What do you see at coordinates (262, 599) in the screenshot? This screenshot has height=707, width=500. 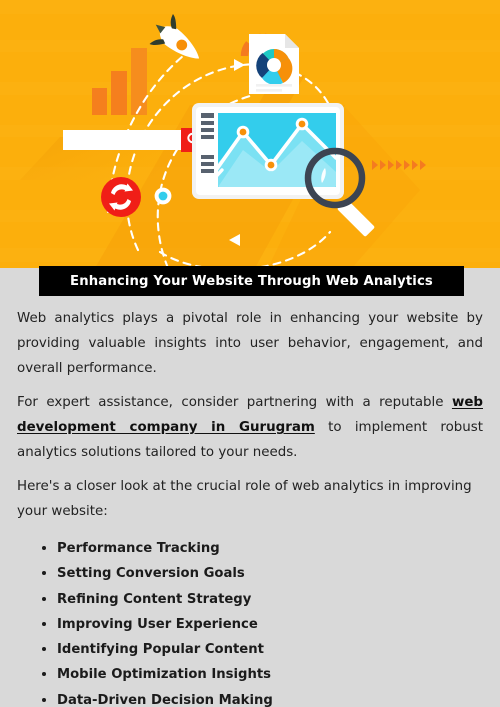 I see `list-item: Refining Content Strategy` at bounding box center [262, 599].